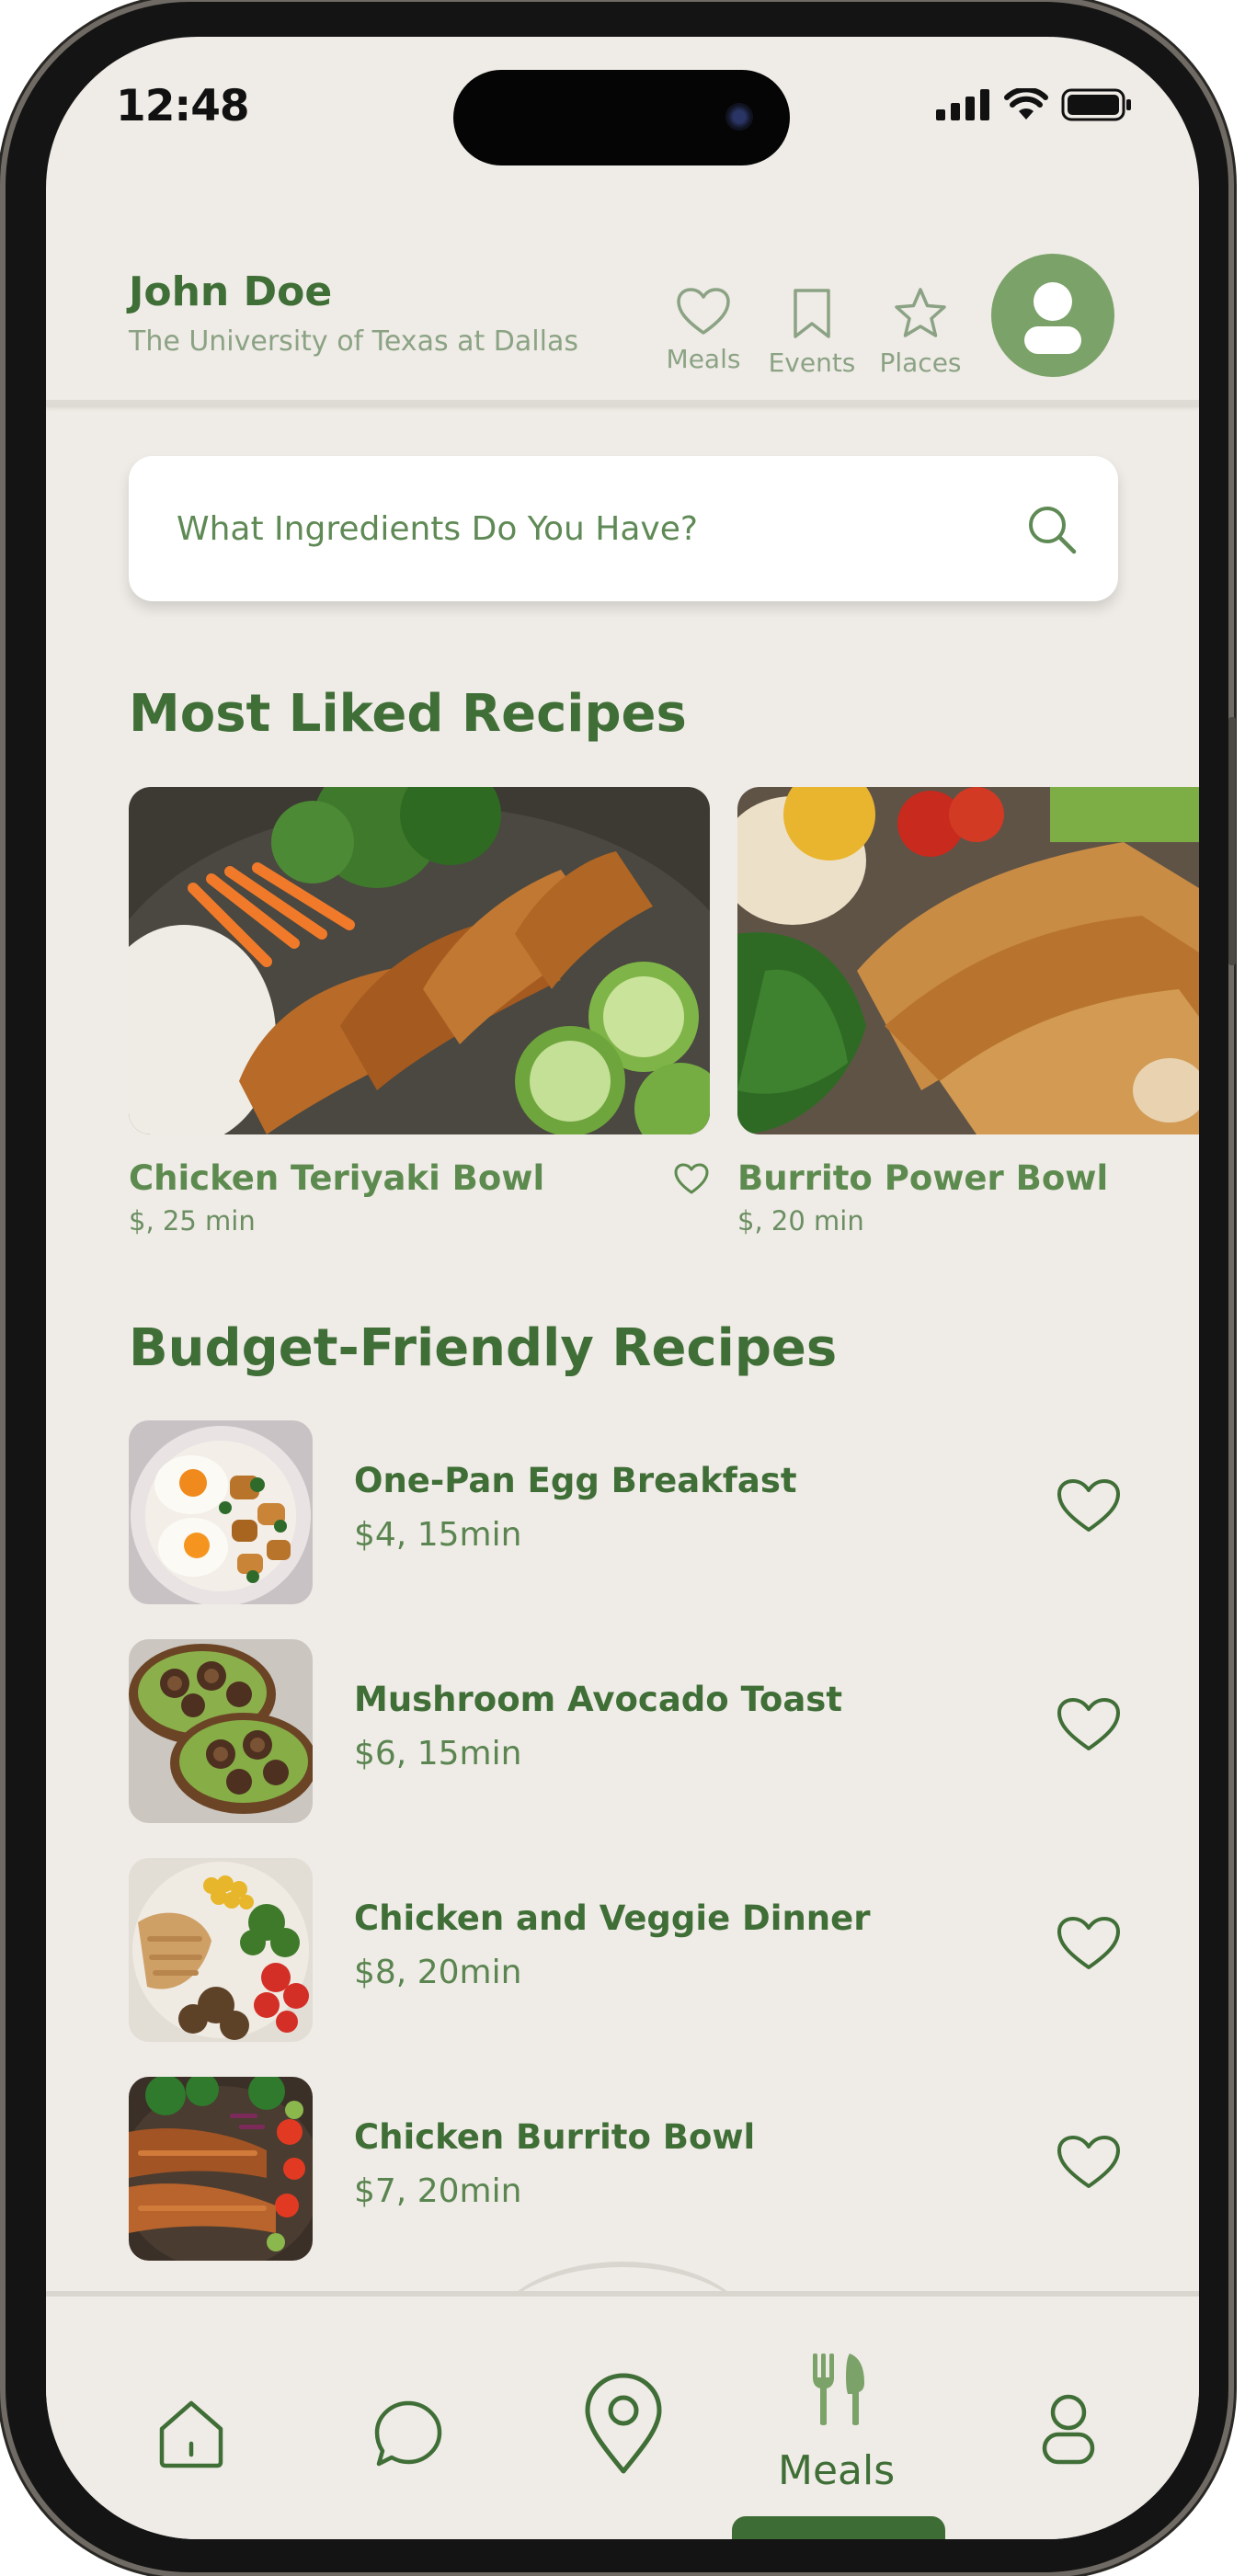  I want to click on teriyaki-bowl-photo, so click(419, 960).